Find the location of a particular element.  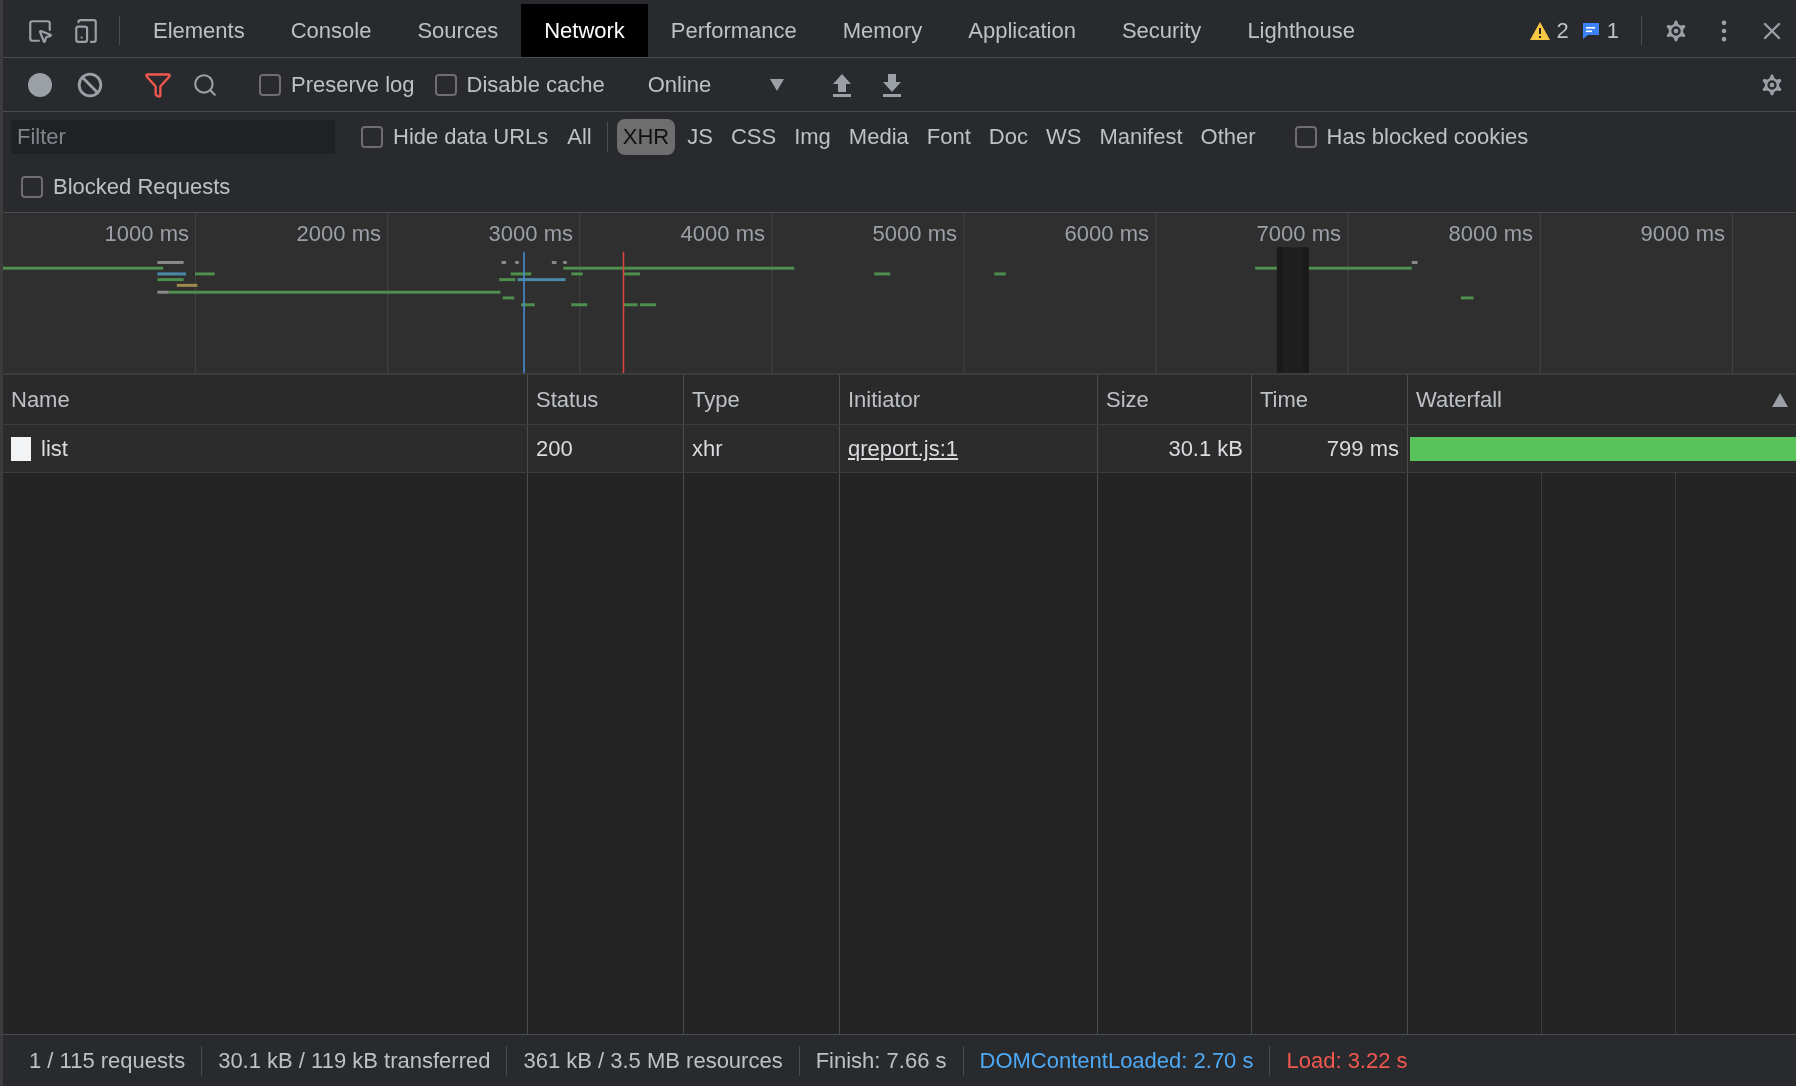

document-icon is located at coordinates (21, 448).